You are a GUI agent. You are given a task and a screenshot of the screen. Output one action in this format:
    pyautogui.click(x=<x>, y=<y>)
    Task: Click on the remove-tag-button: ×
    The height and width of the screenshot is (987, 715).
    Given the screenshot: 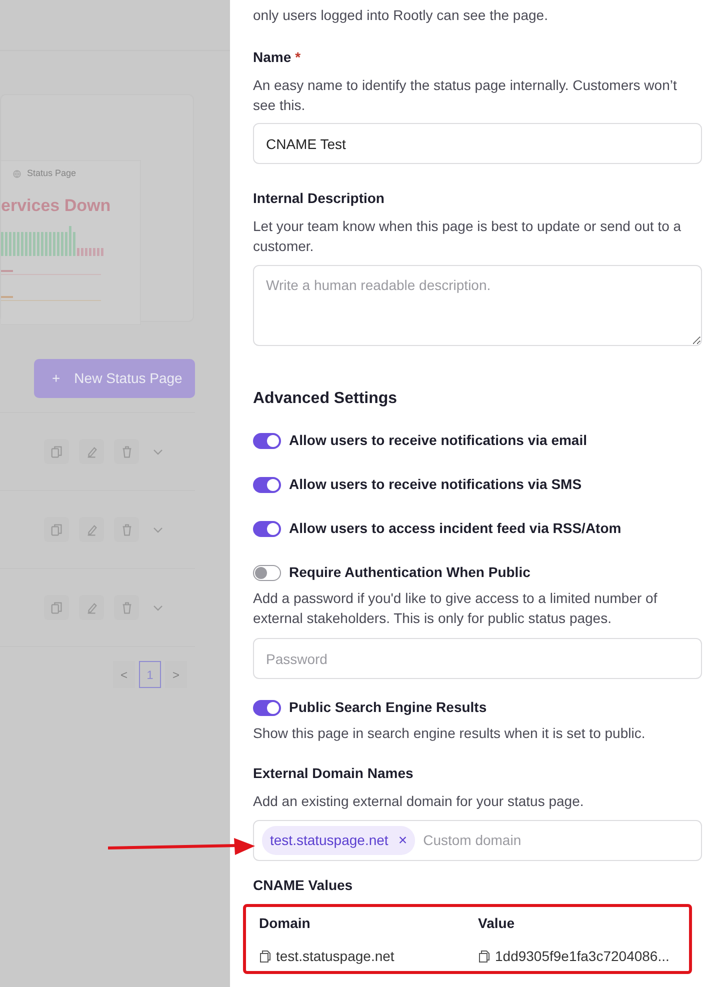 What is the action you would take?
    pyautogui.click(x=403, y=840)
    